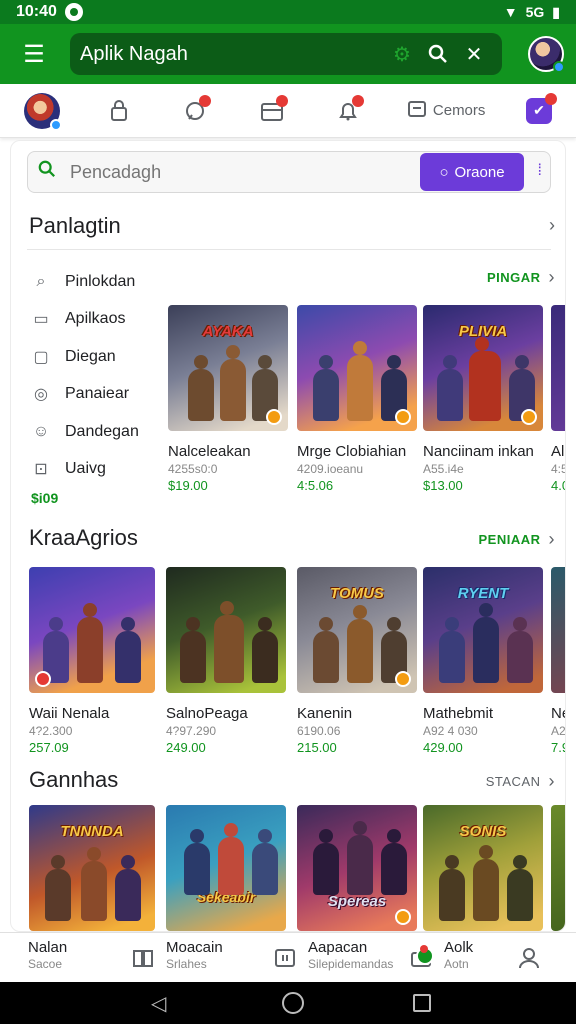  What do you see at coordinates (96, 432) in the screenshot?
I see `category-item: ☺ Dandegan` at bounding box center [96, 432].